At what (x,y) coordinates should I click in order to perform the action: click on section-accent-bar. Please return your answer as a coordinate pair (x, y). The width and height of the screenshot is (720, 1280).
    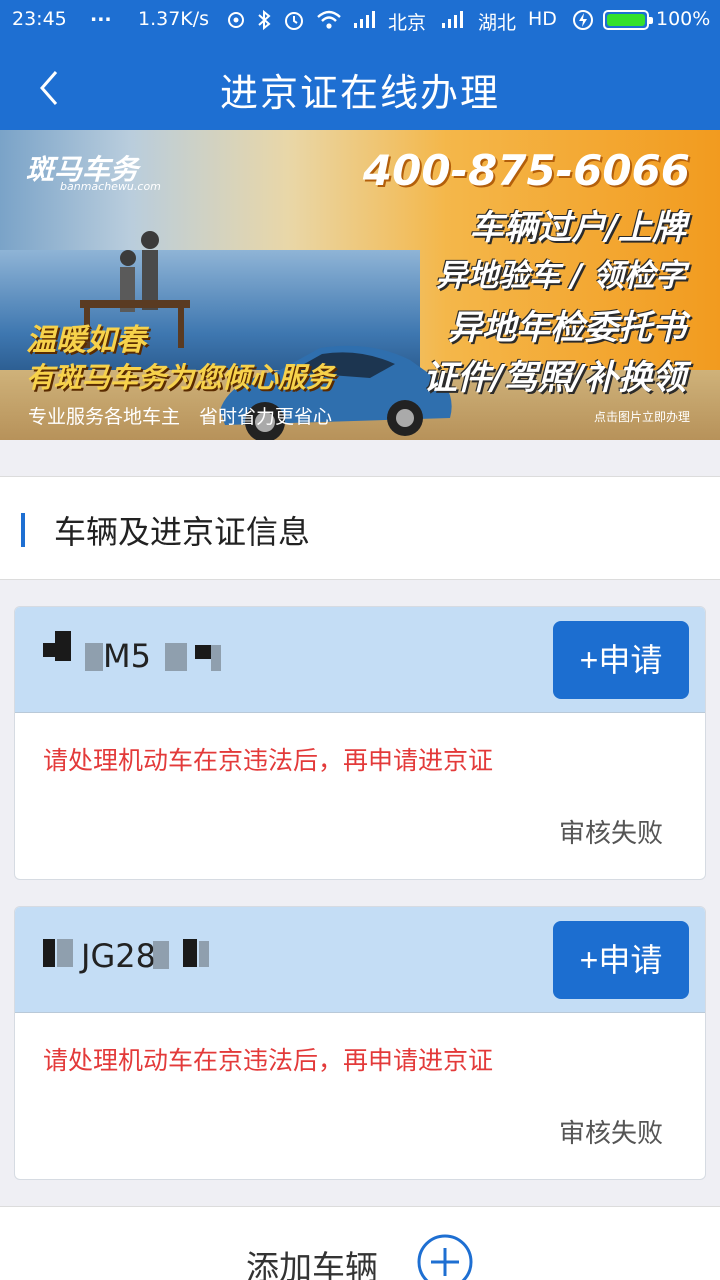
    Looking at the image, I should click on (23, 530).